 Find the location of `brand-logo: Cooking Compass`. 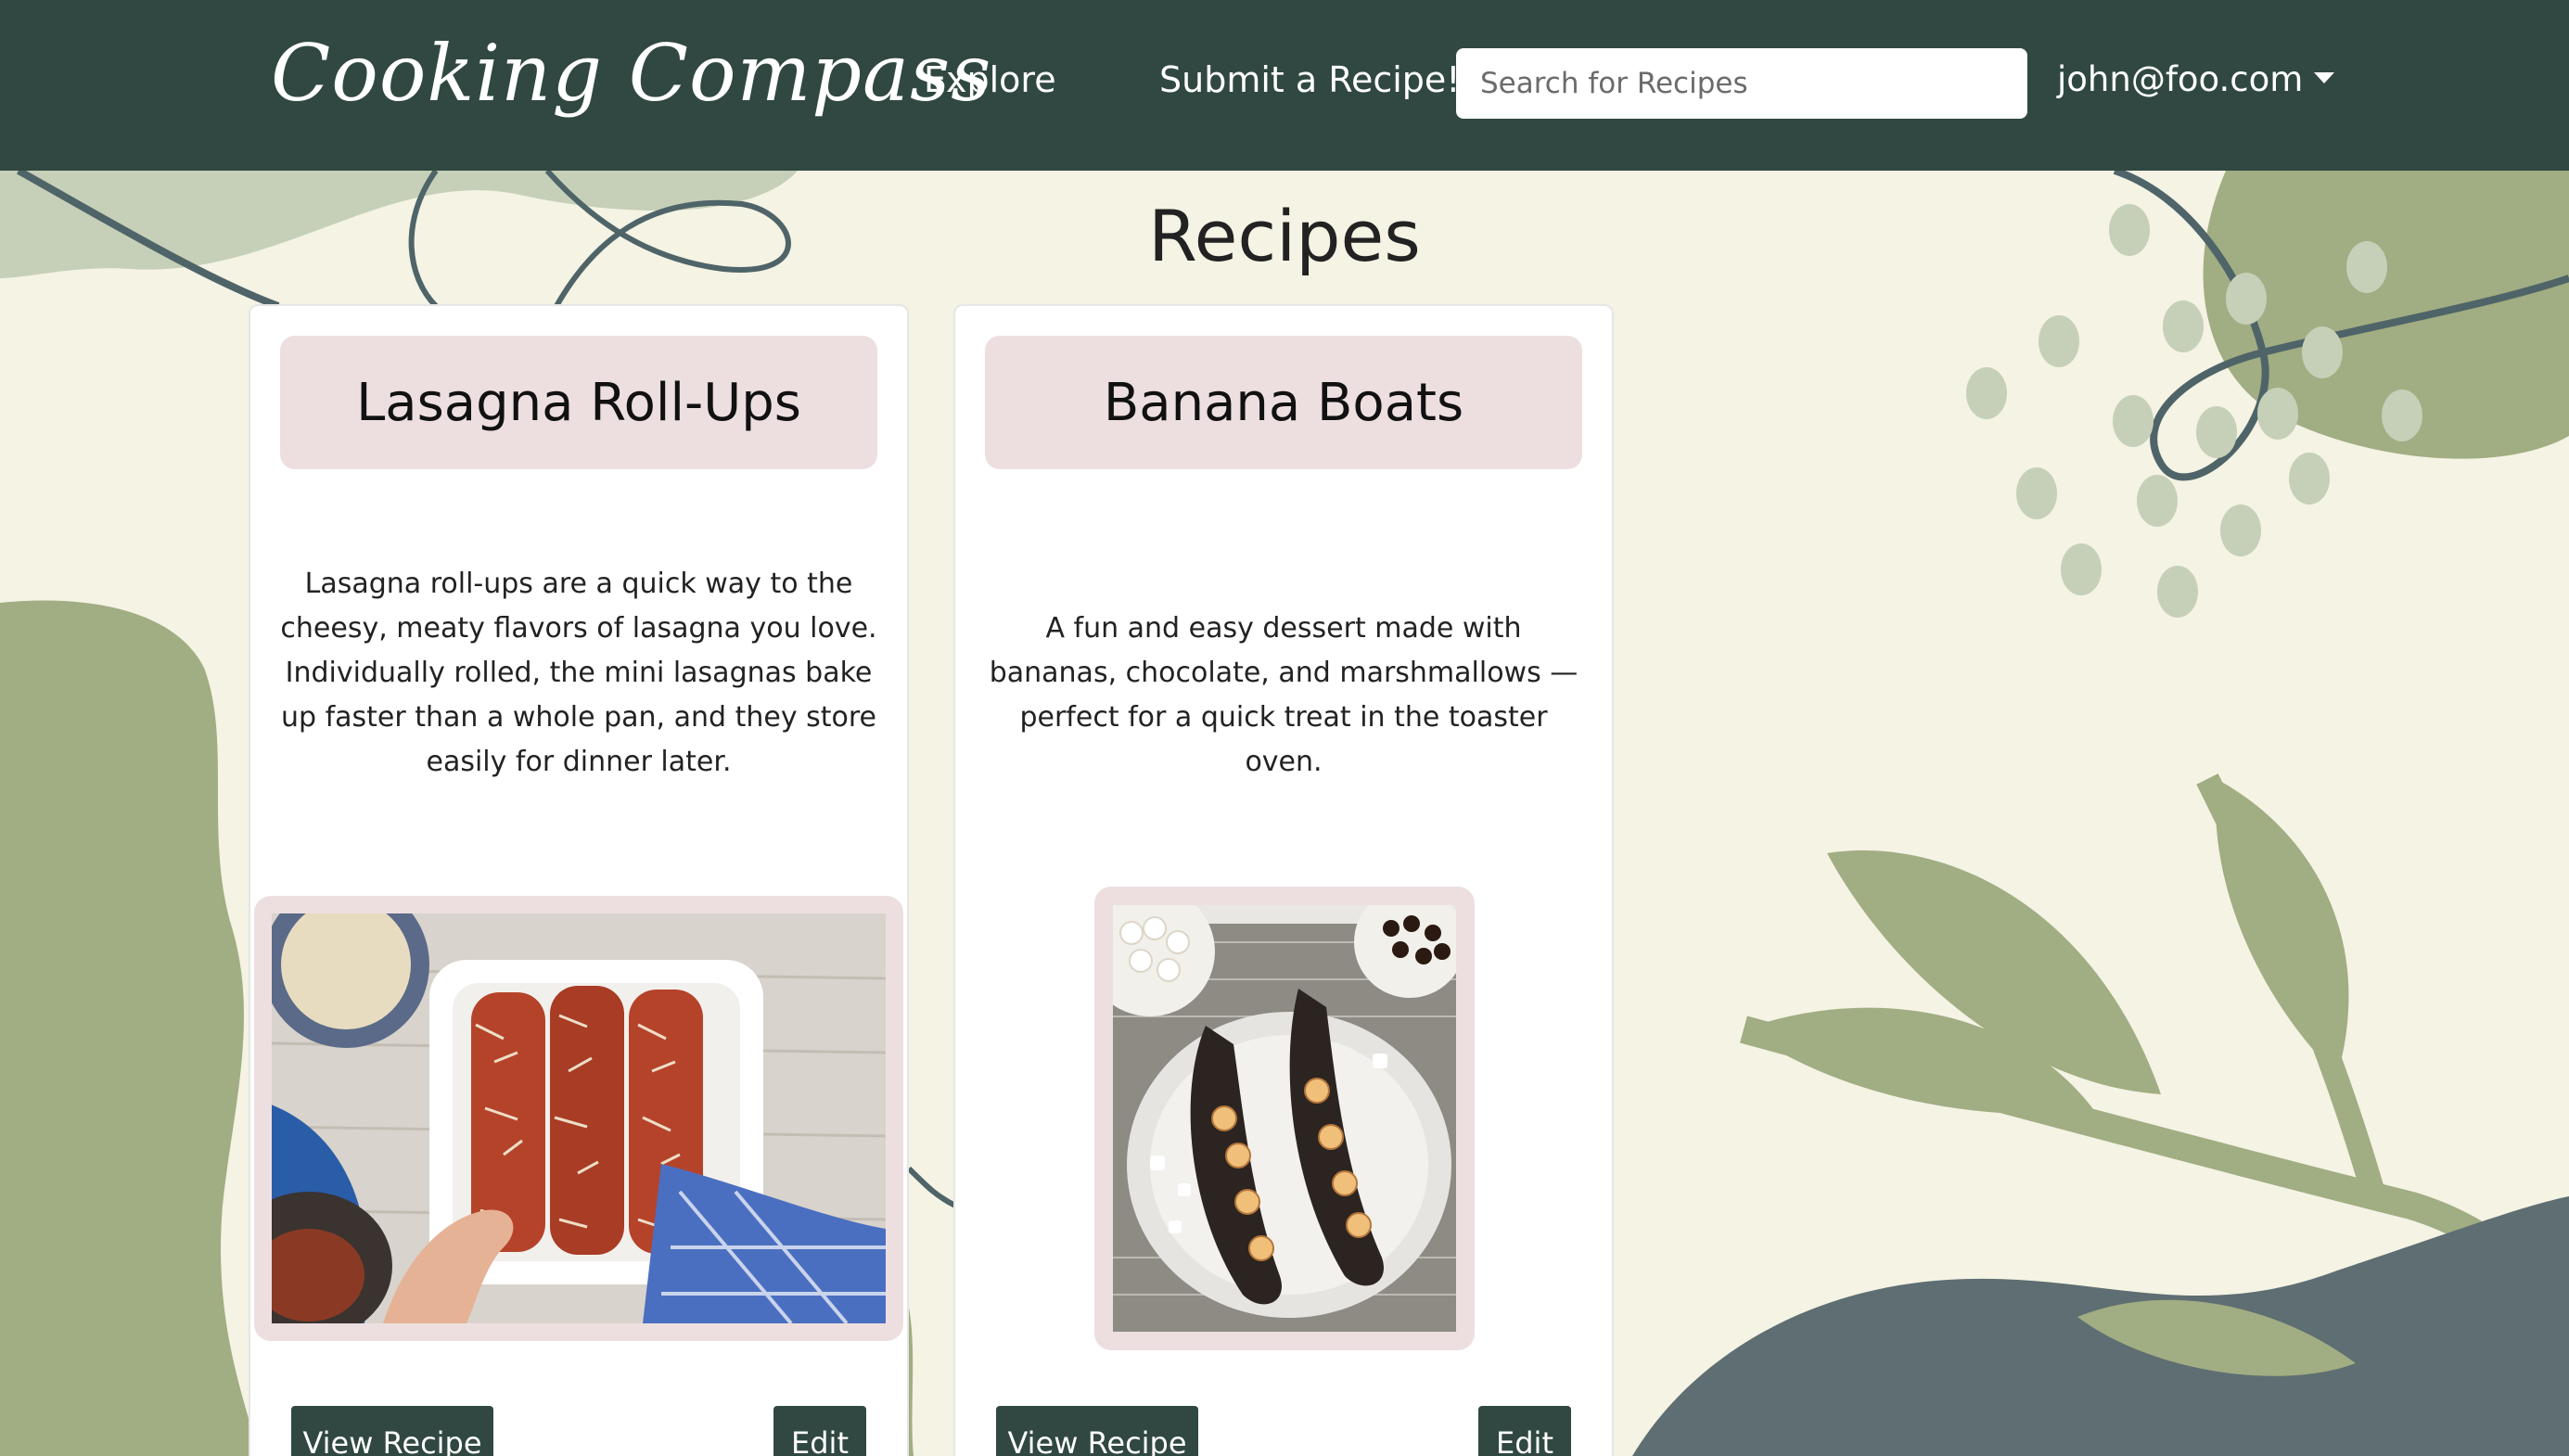

brand-logo: Cooking Compass is located at coordinates (631, 73).